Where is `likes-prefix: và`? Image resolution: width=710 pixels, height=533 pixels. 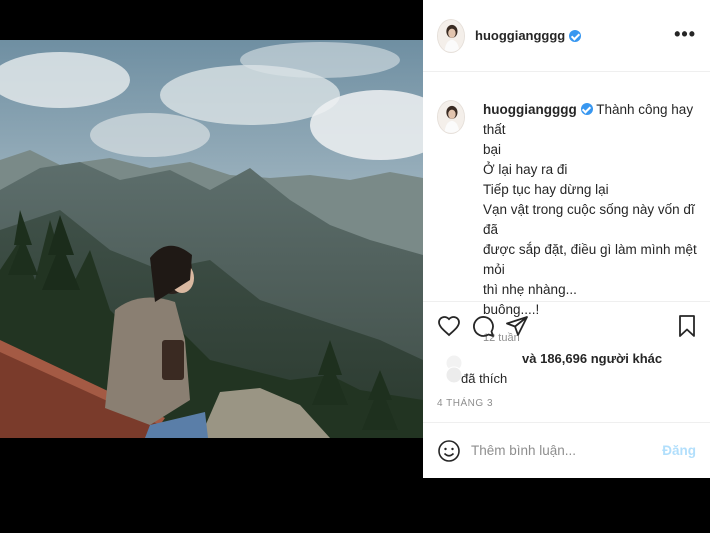
likes-prefix: và is located at coordinates (529, 358).